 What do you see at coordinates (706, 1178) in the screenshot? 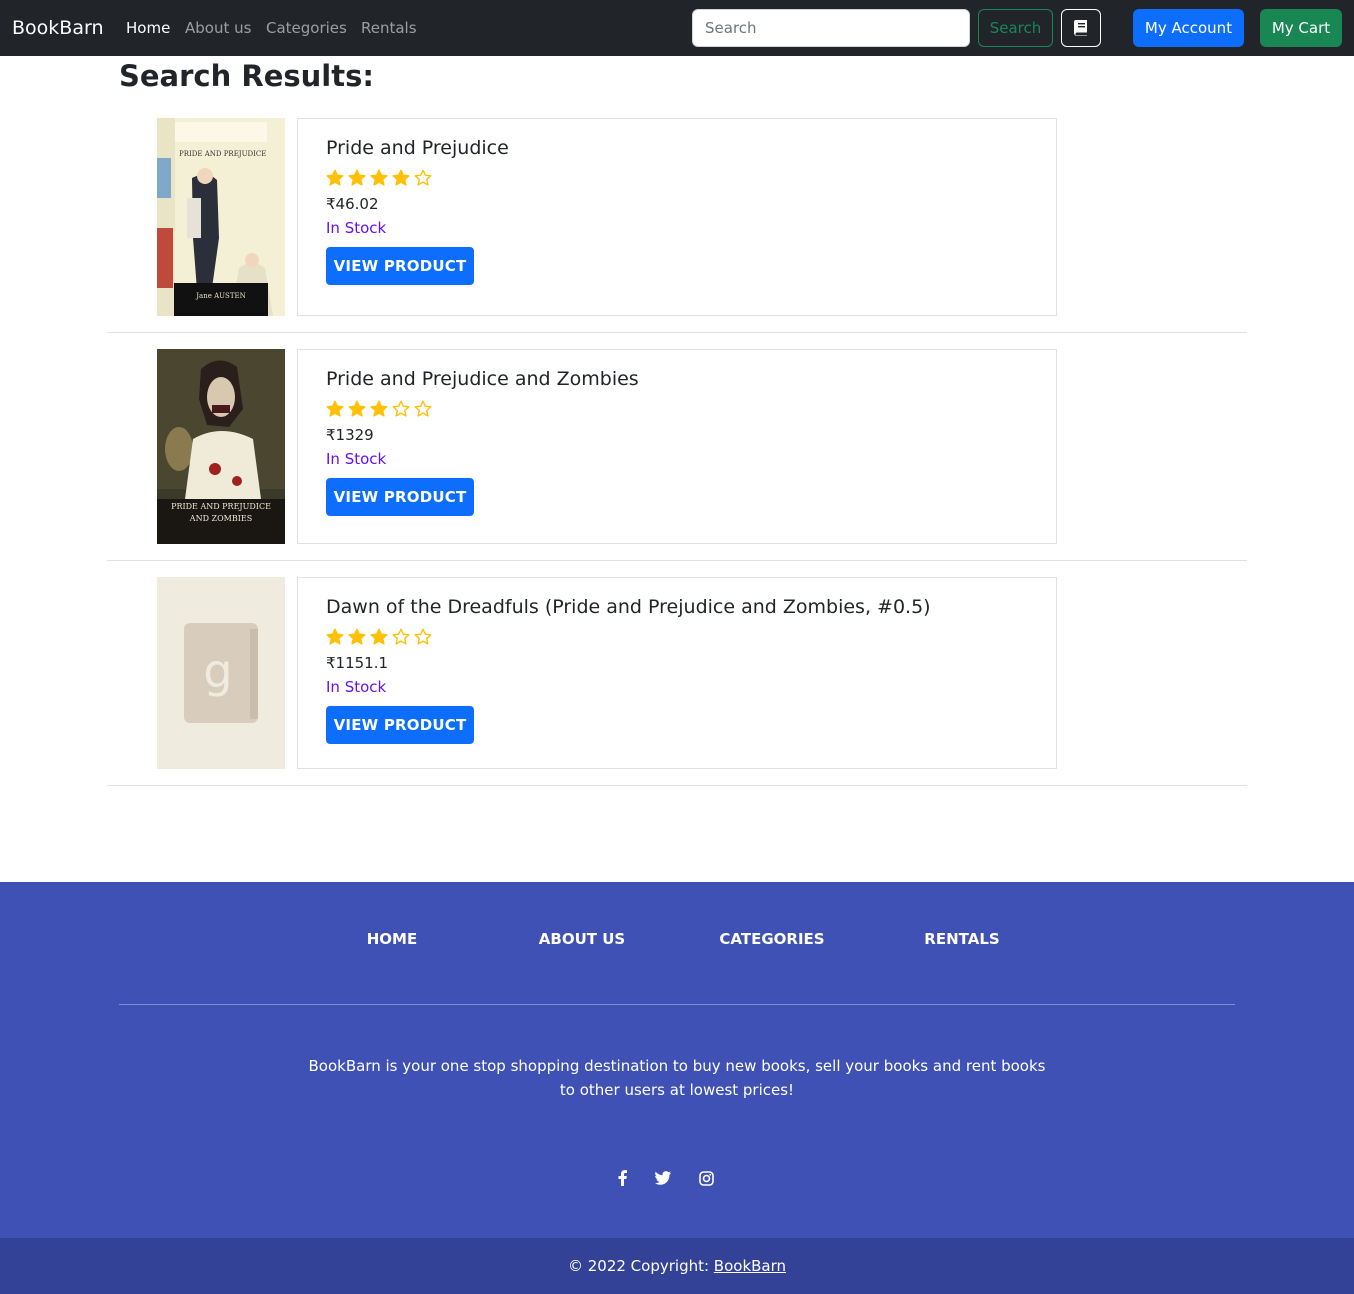
I see `instagram-icon` at bounding box center [706, 1178].